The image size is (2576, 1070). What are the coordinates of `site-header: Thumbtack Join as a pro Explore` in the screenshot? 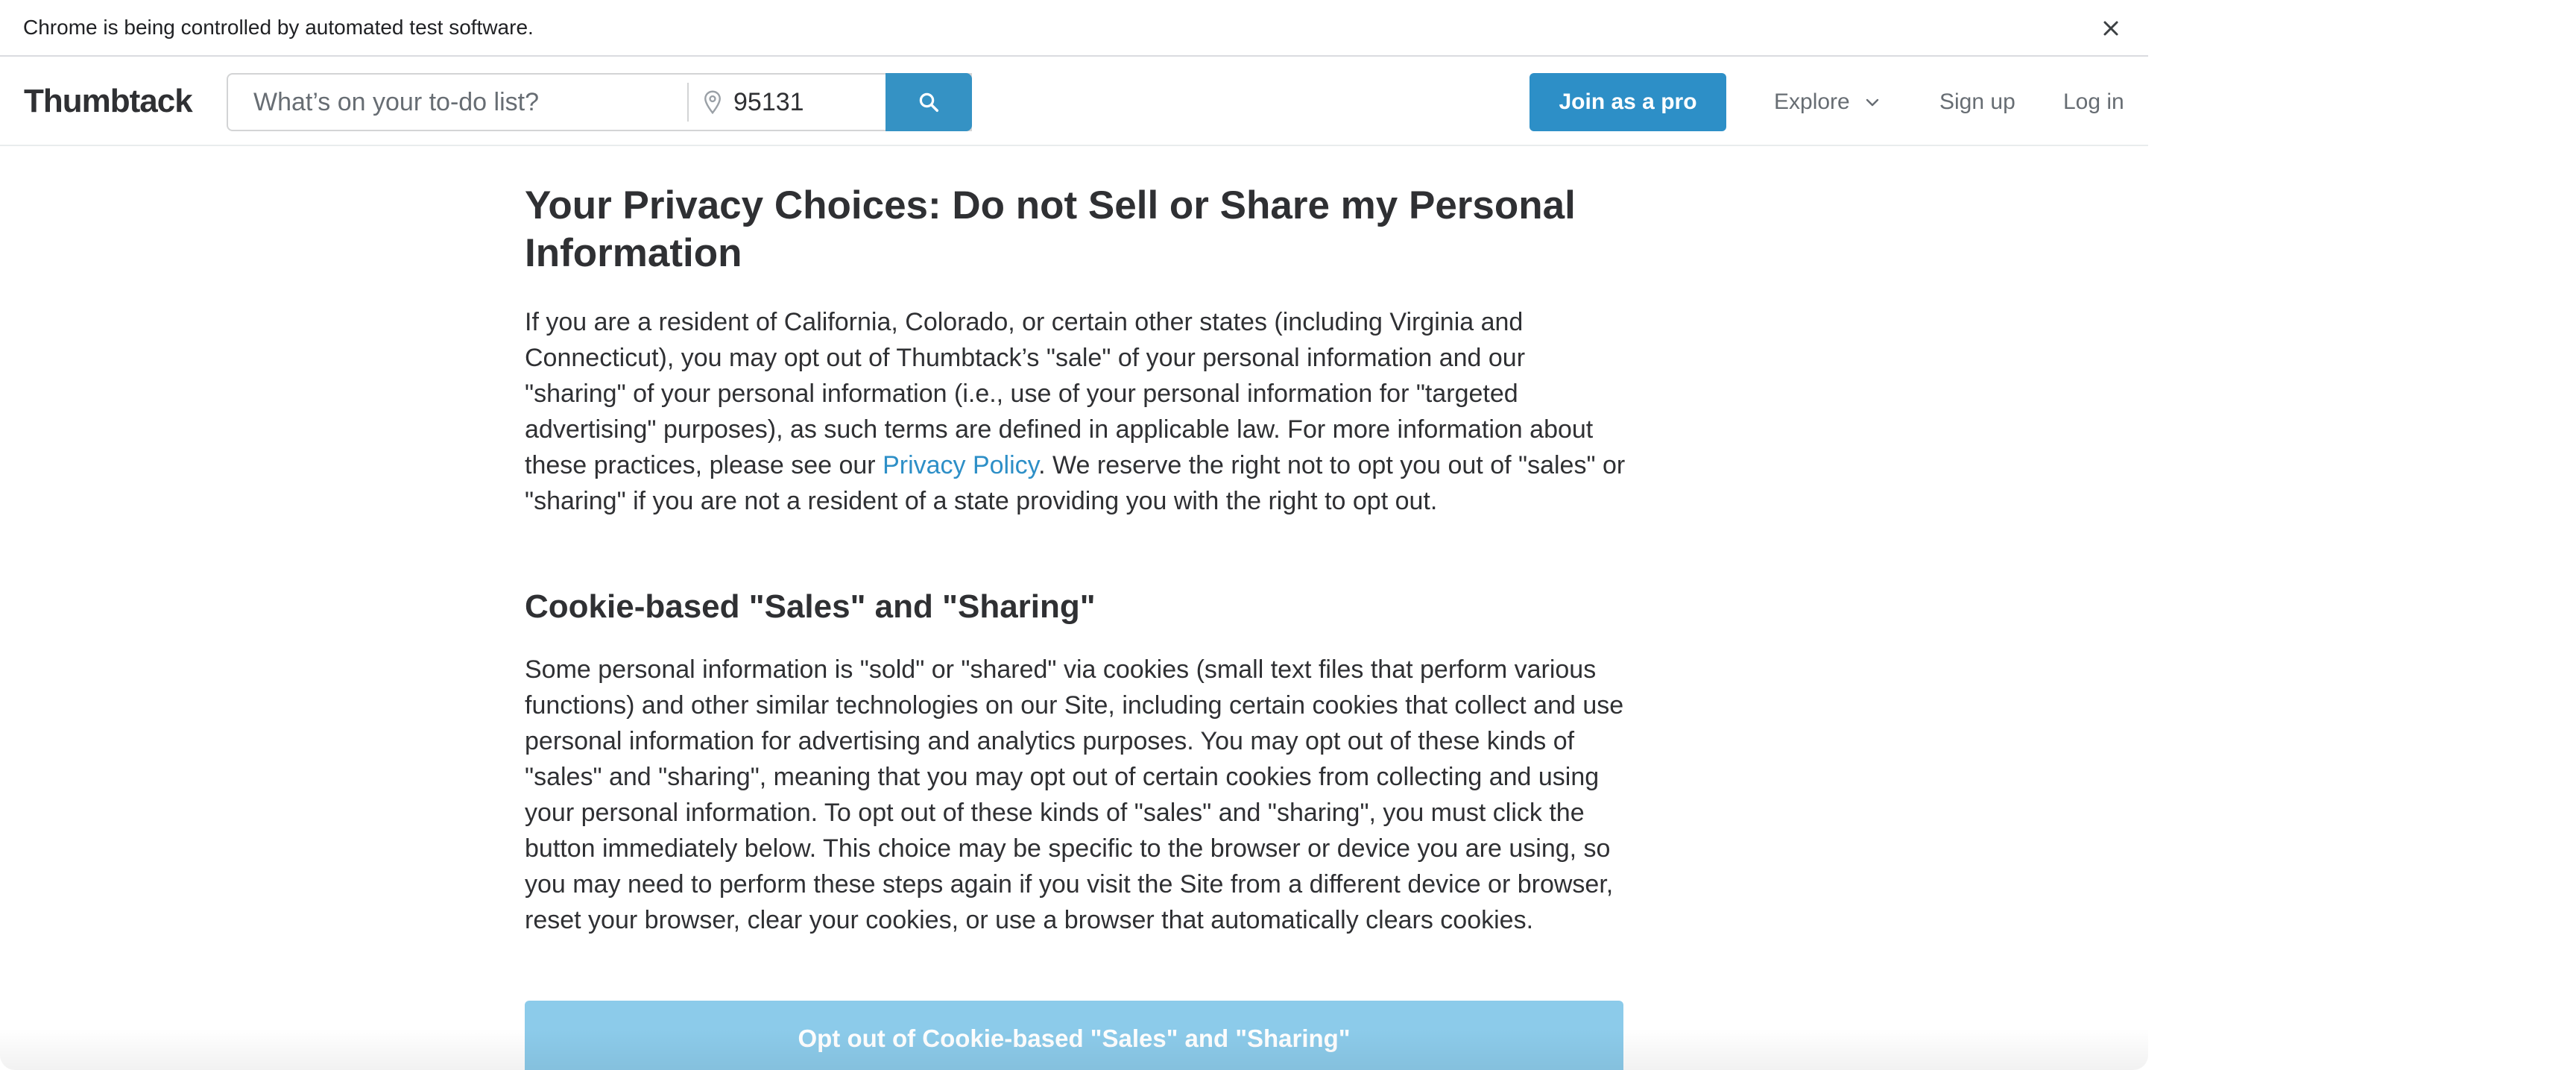 It's located at (1074, 102).